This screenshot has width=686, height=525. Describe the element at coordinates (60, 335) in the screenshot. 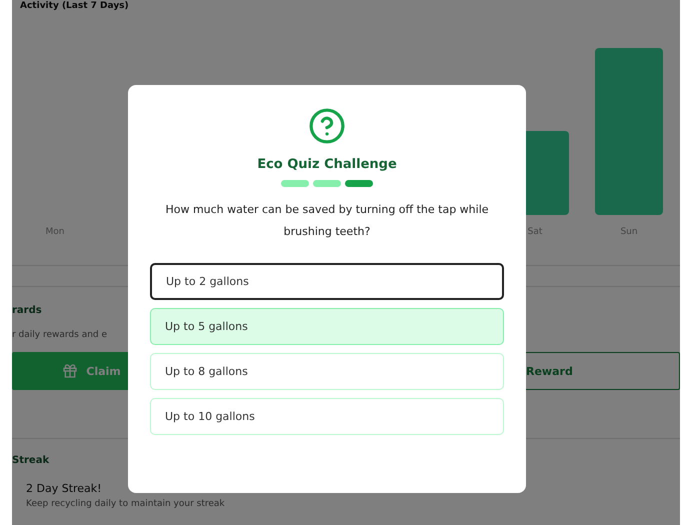

I see `section-subtitle: r daily rewards and e` at that location.